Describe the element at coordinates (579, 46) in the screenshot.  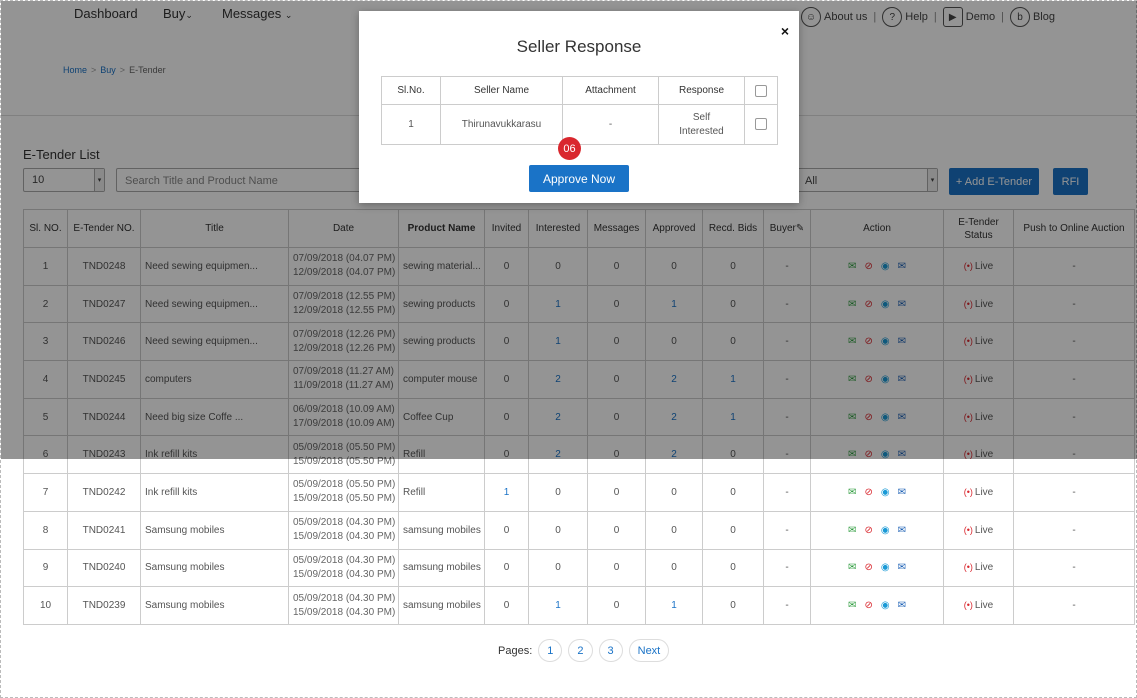
I see `modal-title: Seller Response` at that location.